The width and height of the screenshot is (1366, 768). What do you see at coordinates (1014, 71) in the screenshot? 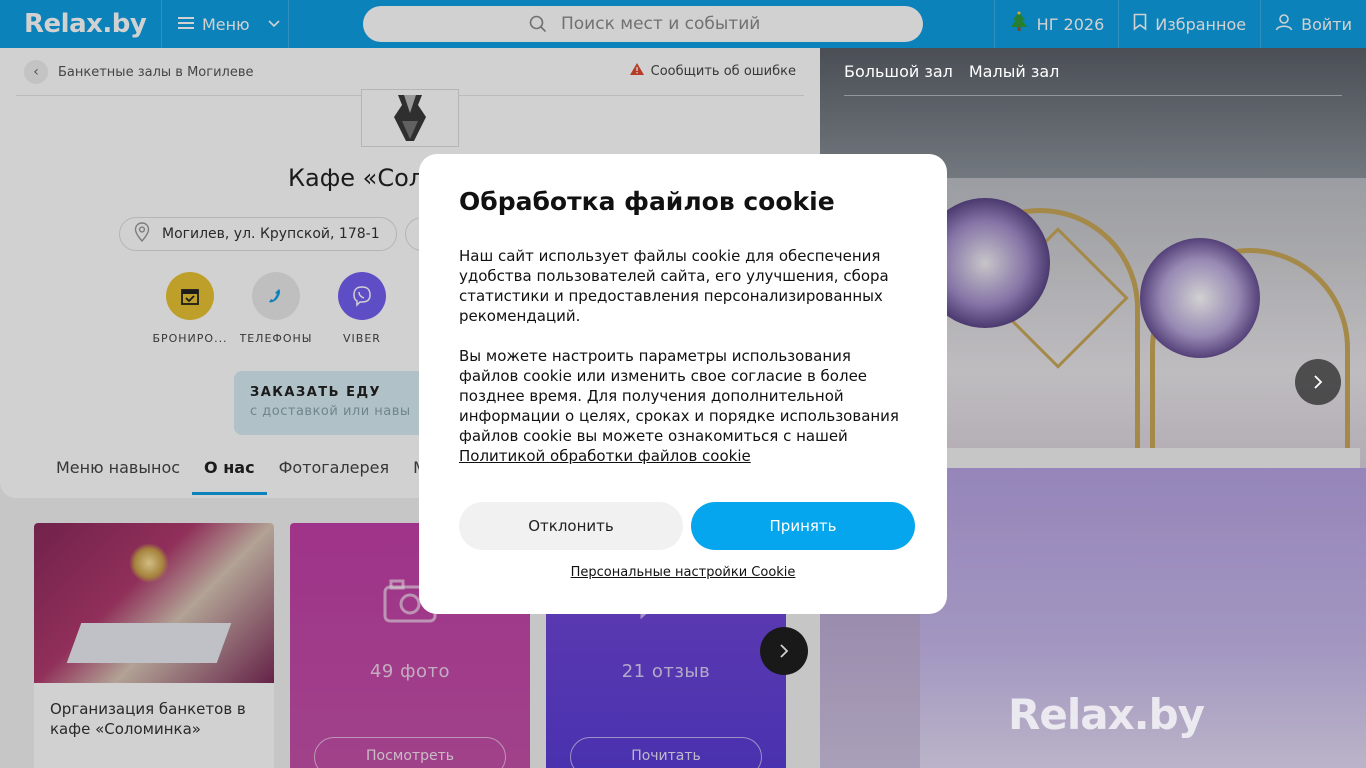
I see `tab-small-hall: Малый зал` at bounding box center [1014, 71].